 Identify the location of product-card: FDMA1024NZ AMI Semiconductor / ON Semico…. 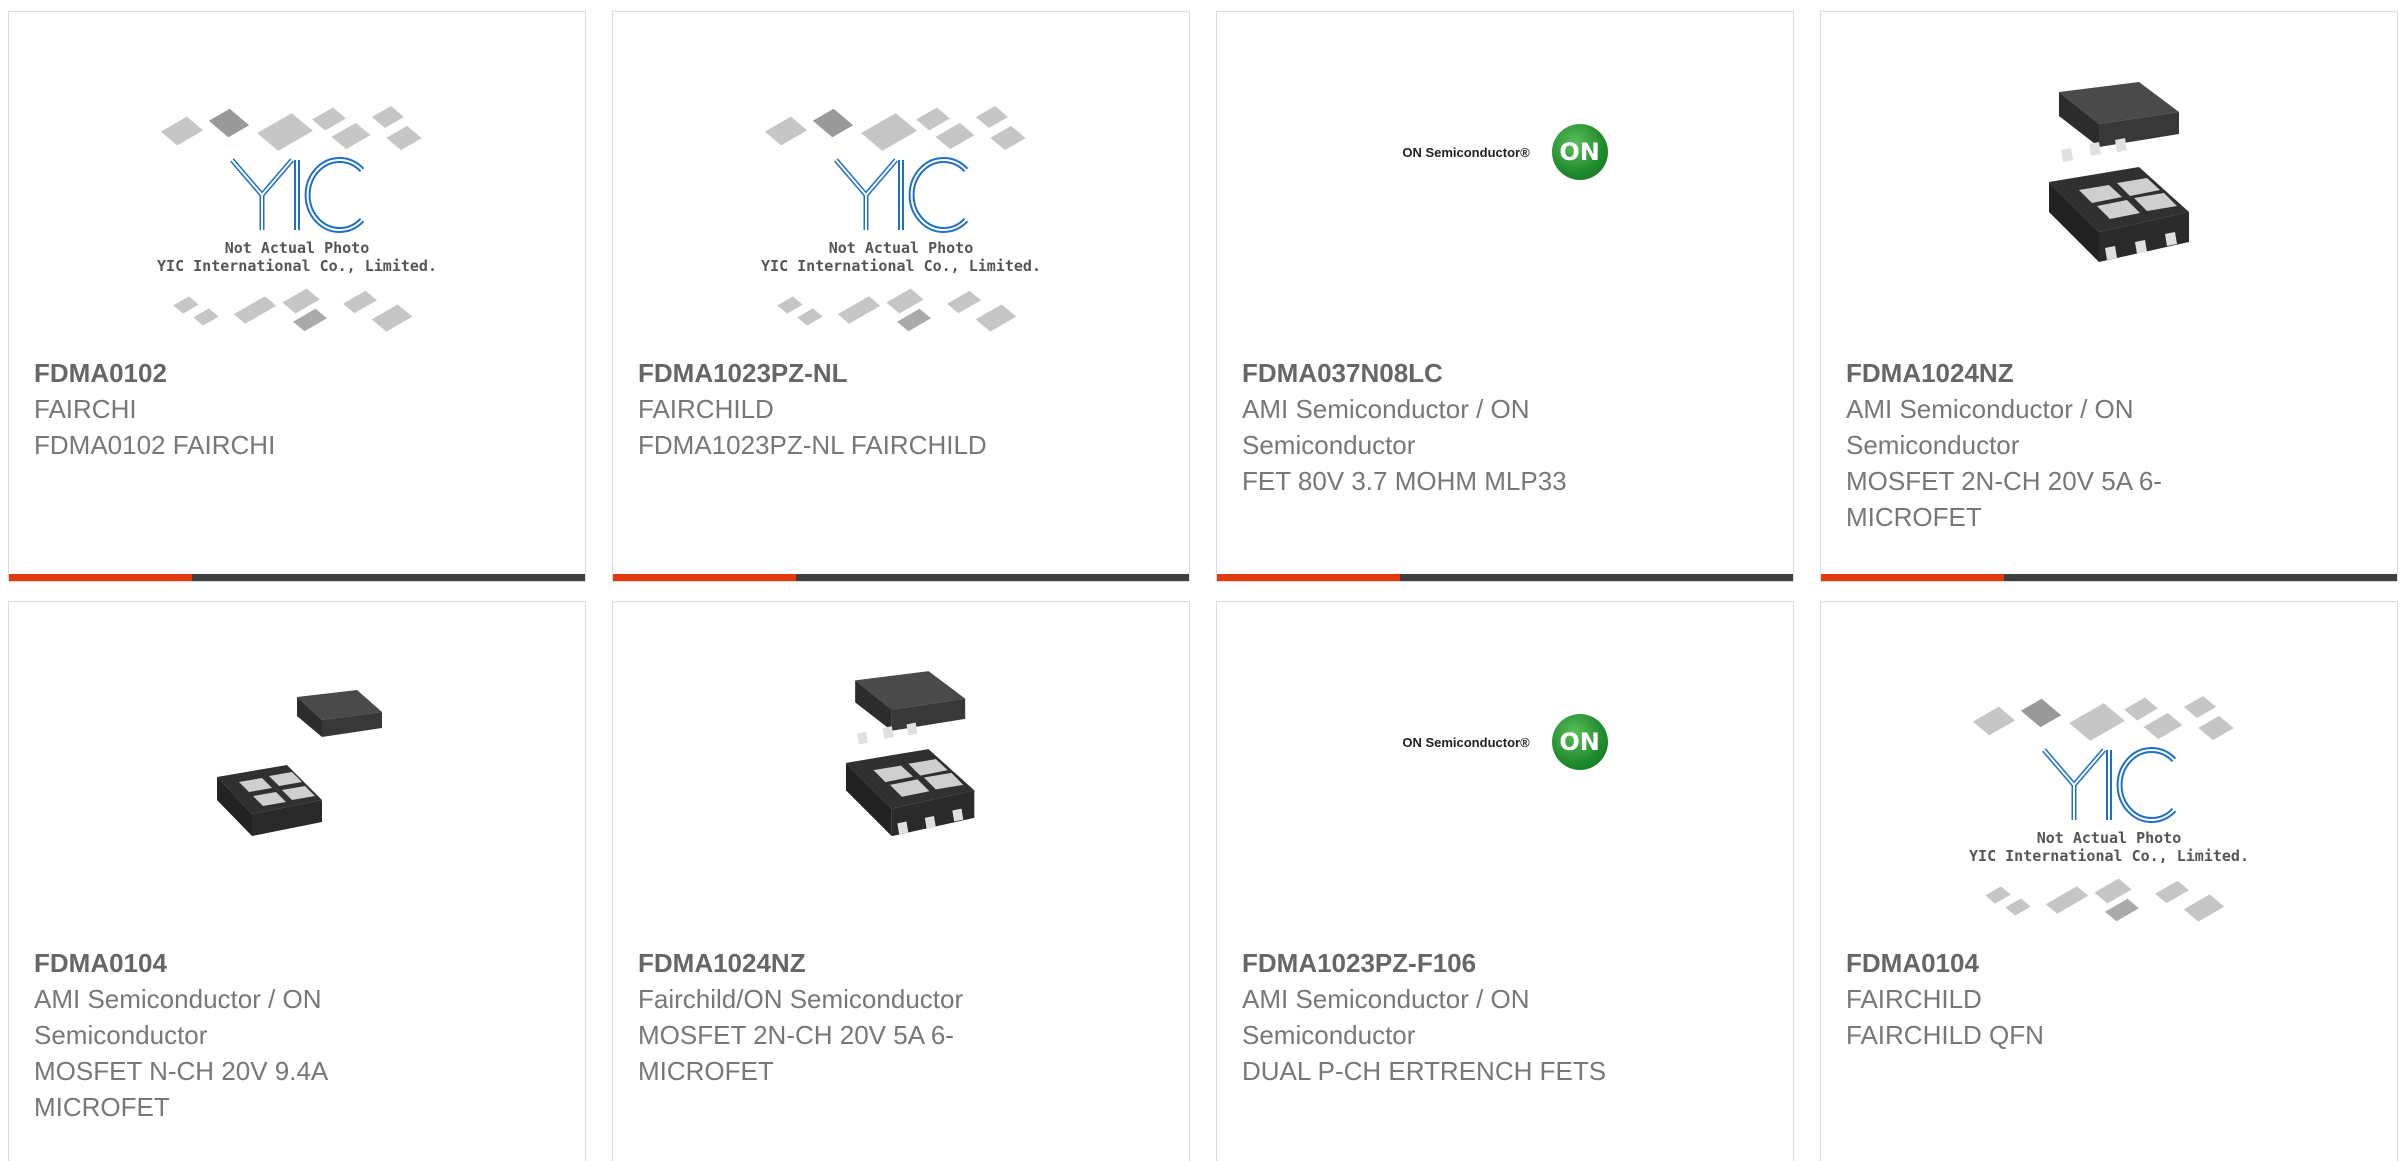
(2109, 296).